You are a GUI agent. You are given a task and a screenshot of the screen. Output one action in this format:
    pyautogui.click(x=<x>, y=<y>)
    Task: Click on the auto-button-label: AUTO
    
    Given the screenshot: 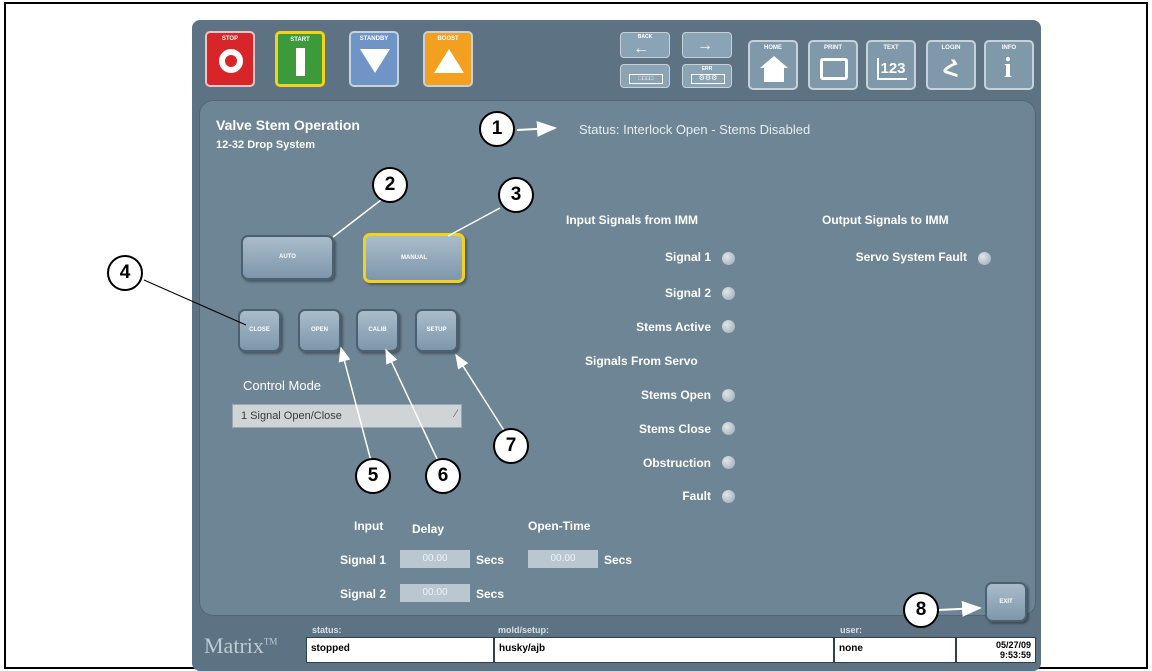 What is the action you would take?
    pyautogui.click(x=287, y=257)
    